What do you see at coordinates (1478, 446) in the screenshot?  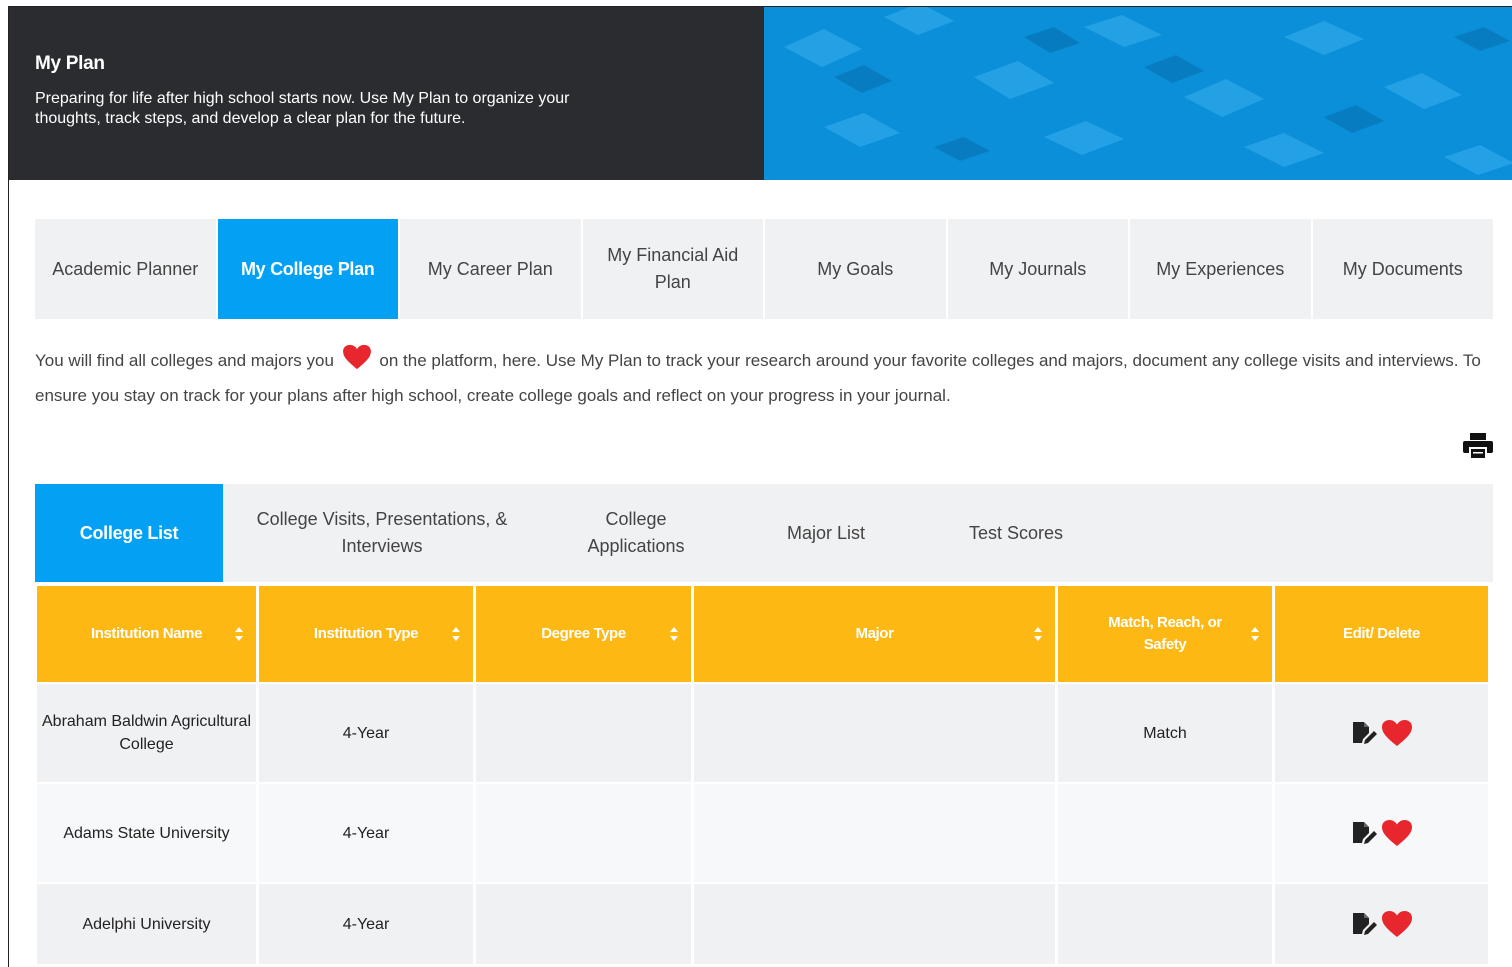 I see `print-icon` at bounding box center [1478, 446].